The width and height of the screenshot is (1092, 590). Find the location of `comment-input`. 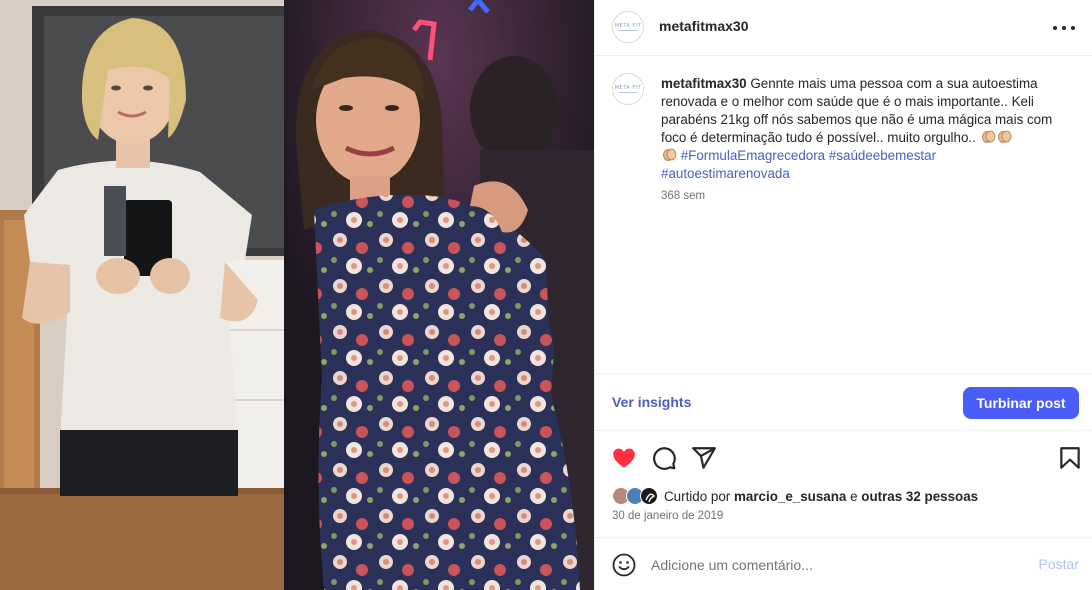

comment-input is located at coordinates (836, 565).